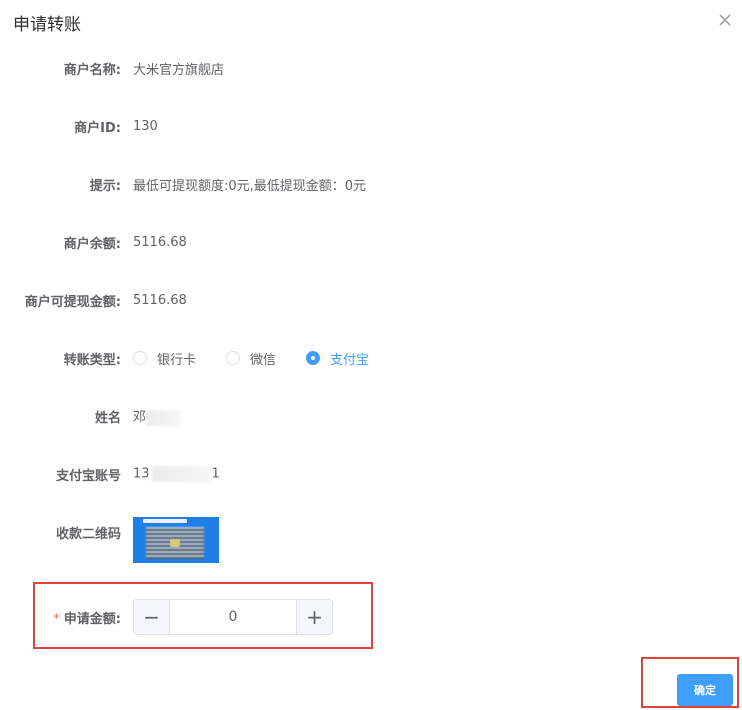  Describe the element at coordinates (105, 186) in the screenshot. I see `tip-label: 提示:` at that location.